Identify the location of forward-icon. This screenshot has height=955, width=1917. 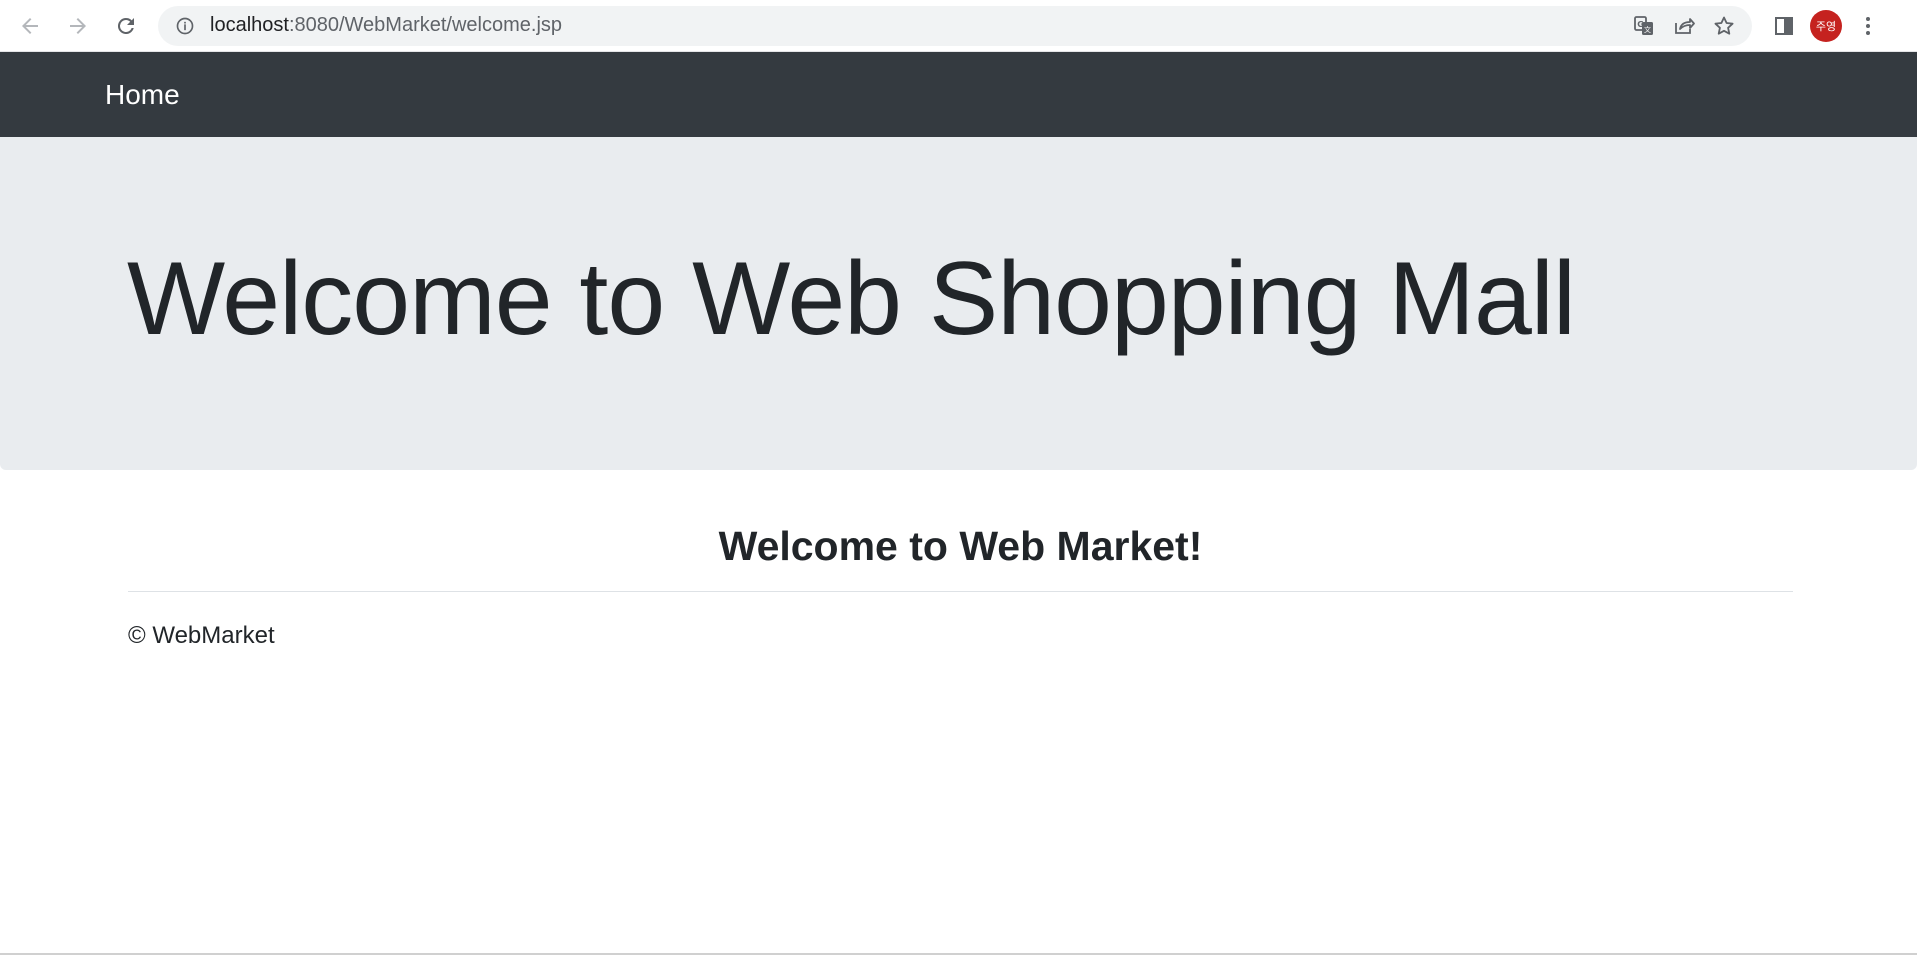
(78, 25).